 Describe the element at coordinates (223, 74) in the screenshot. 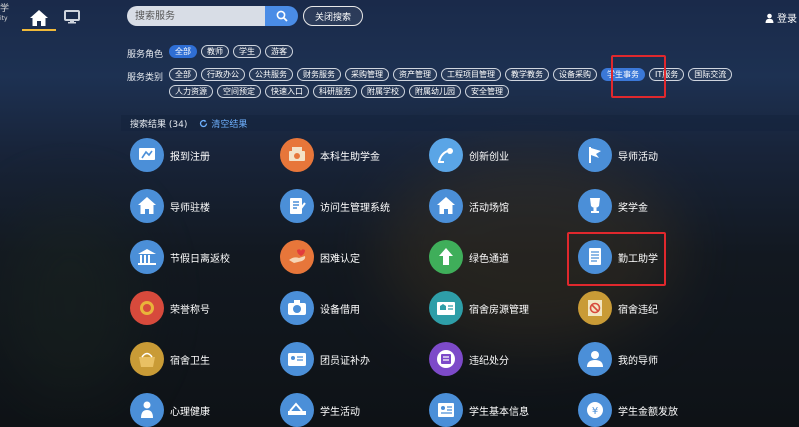

I see `category-chip: 行政办公` at that location.